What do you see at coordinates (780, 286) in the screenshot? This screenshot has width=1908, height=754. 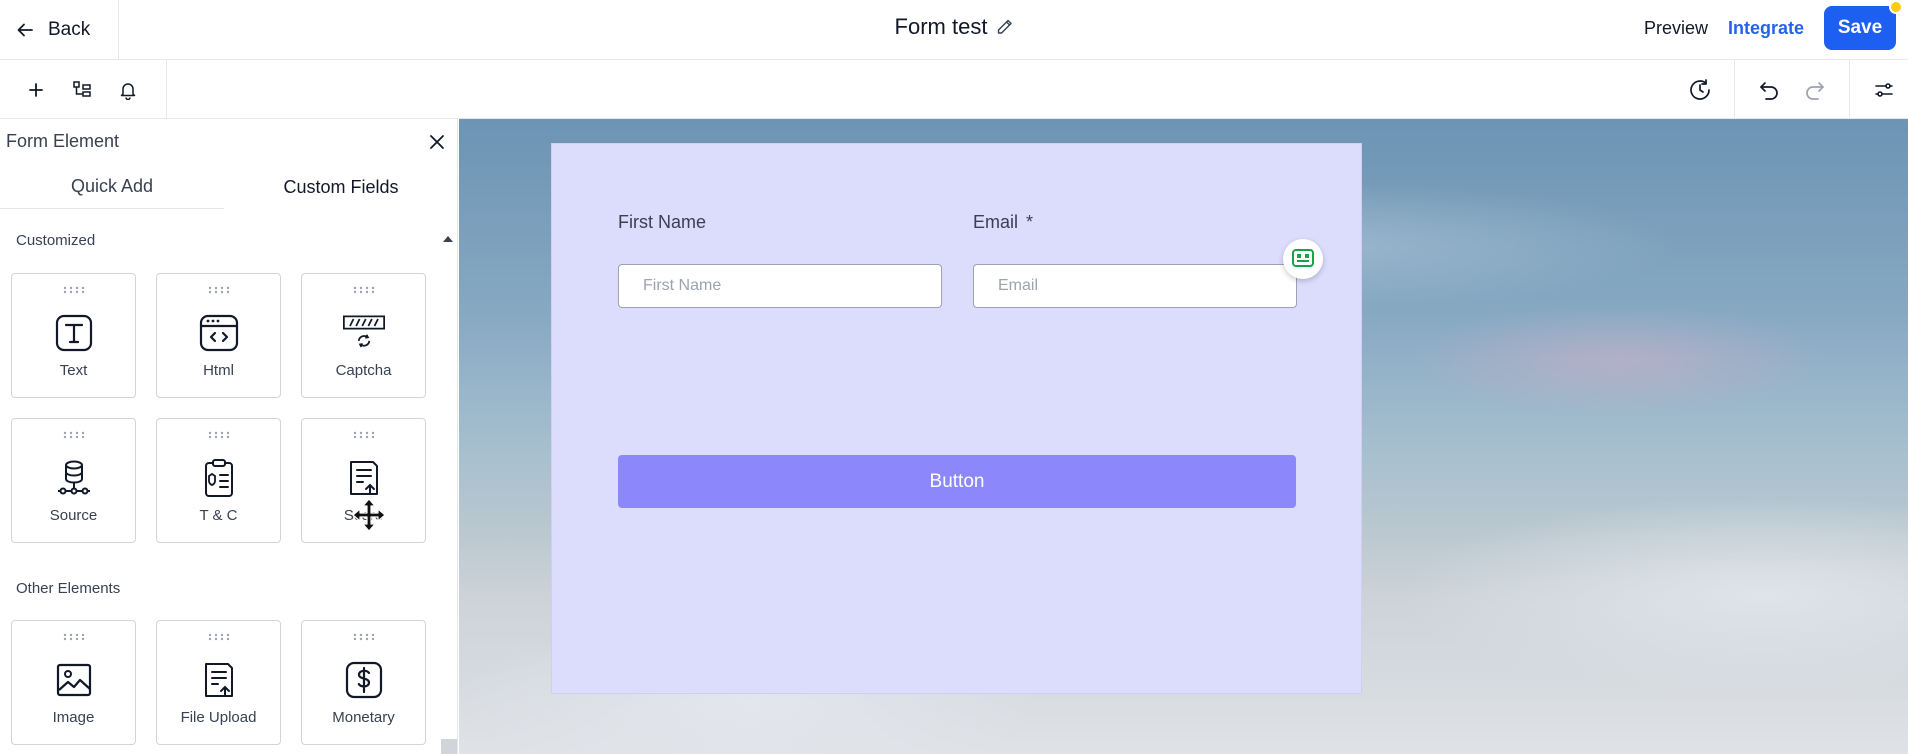 I see `first-name-input: First Name` at bounding box center [780, 286].